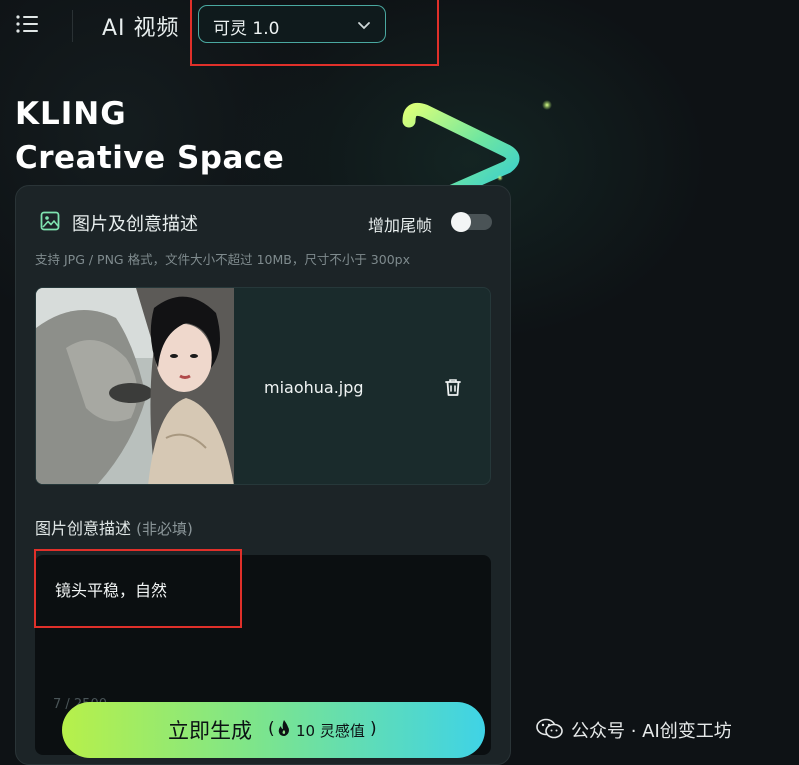 This screenshot has width=799, height=765. Describe the element at coordinates (141, 28) in the screenshot. I see `app-title: AI 视频` at that location.